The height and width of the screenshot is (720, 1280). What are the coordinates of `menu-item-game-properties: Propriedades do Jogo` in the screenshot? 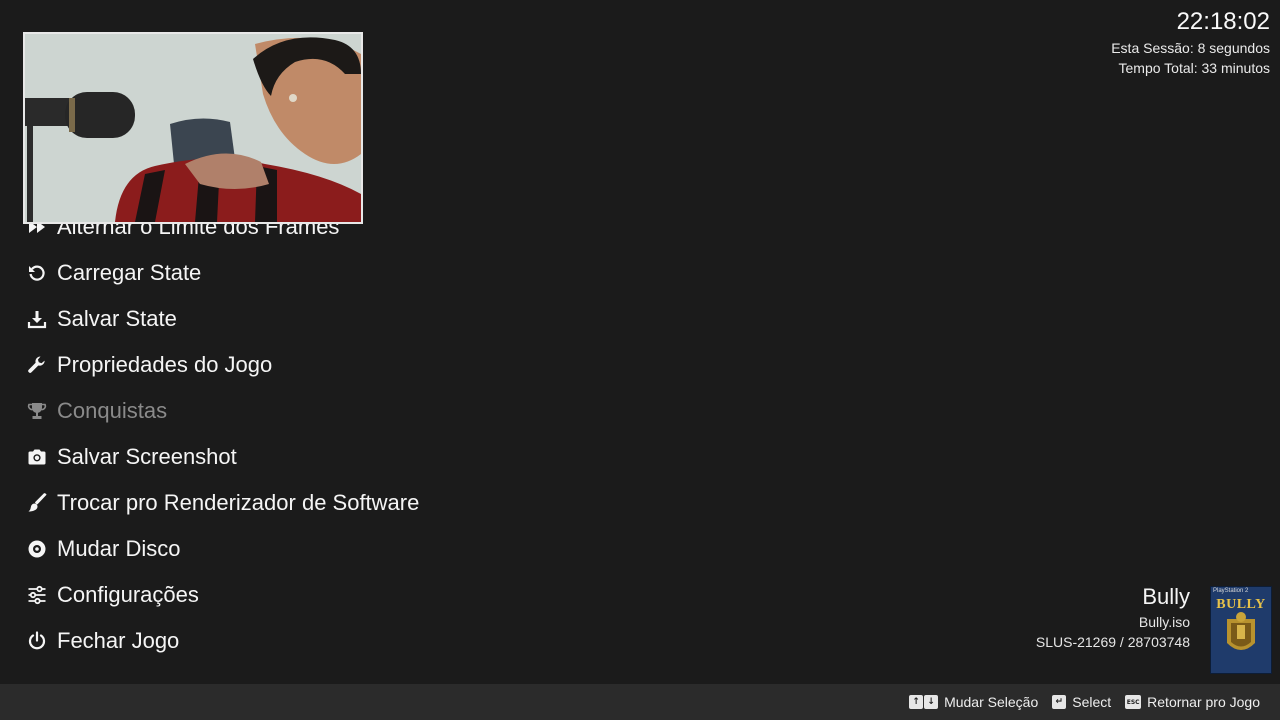 It's located at (149, 365).